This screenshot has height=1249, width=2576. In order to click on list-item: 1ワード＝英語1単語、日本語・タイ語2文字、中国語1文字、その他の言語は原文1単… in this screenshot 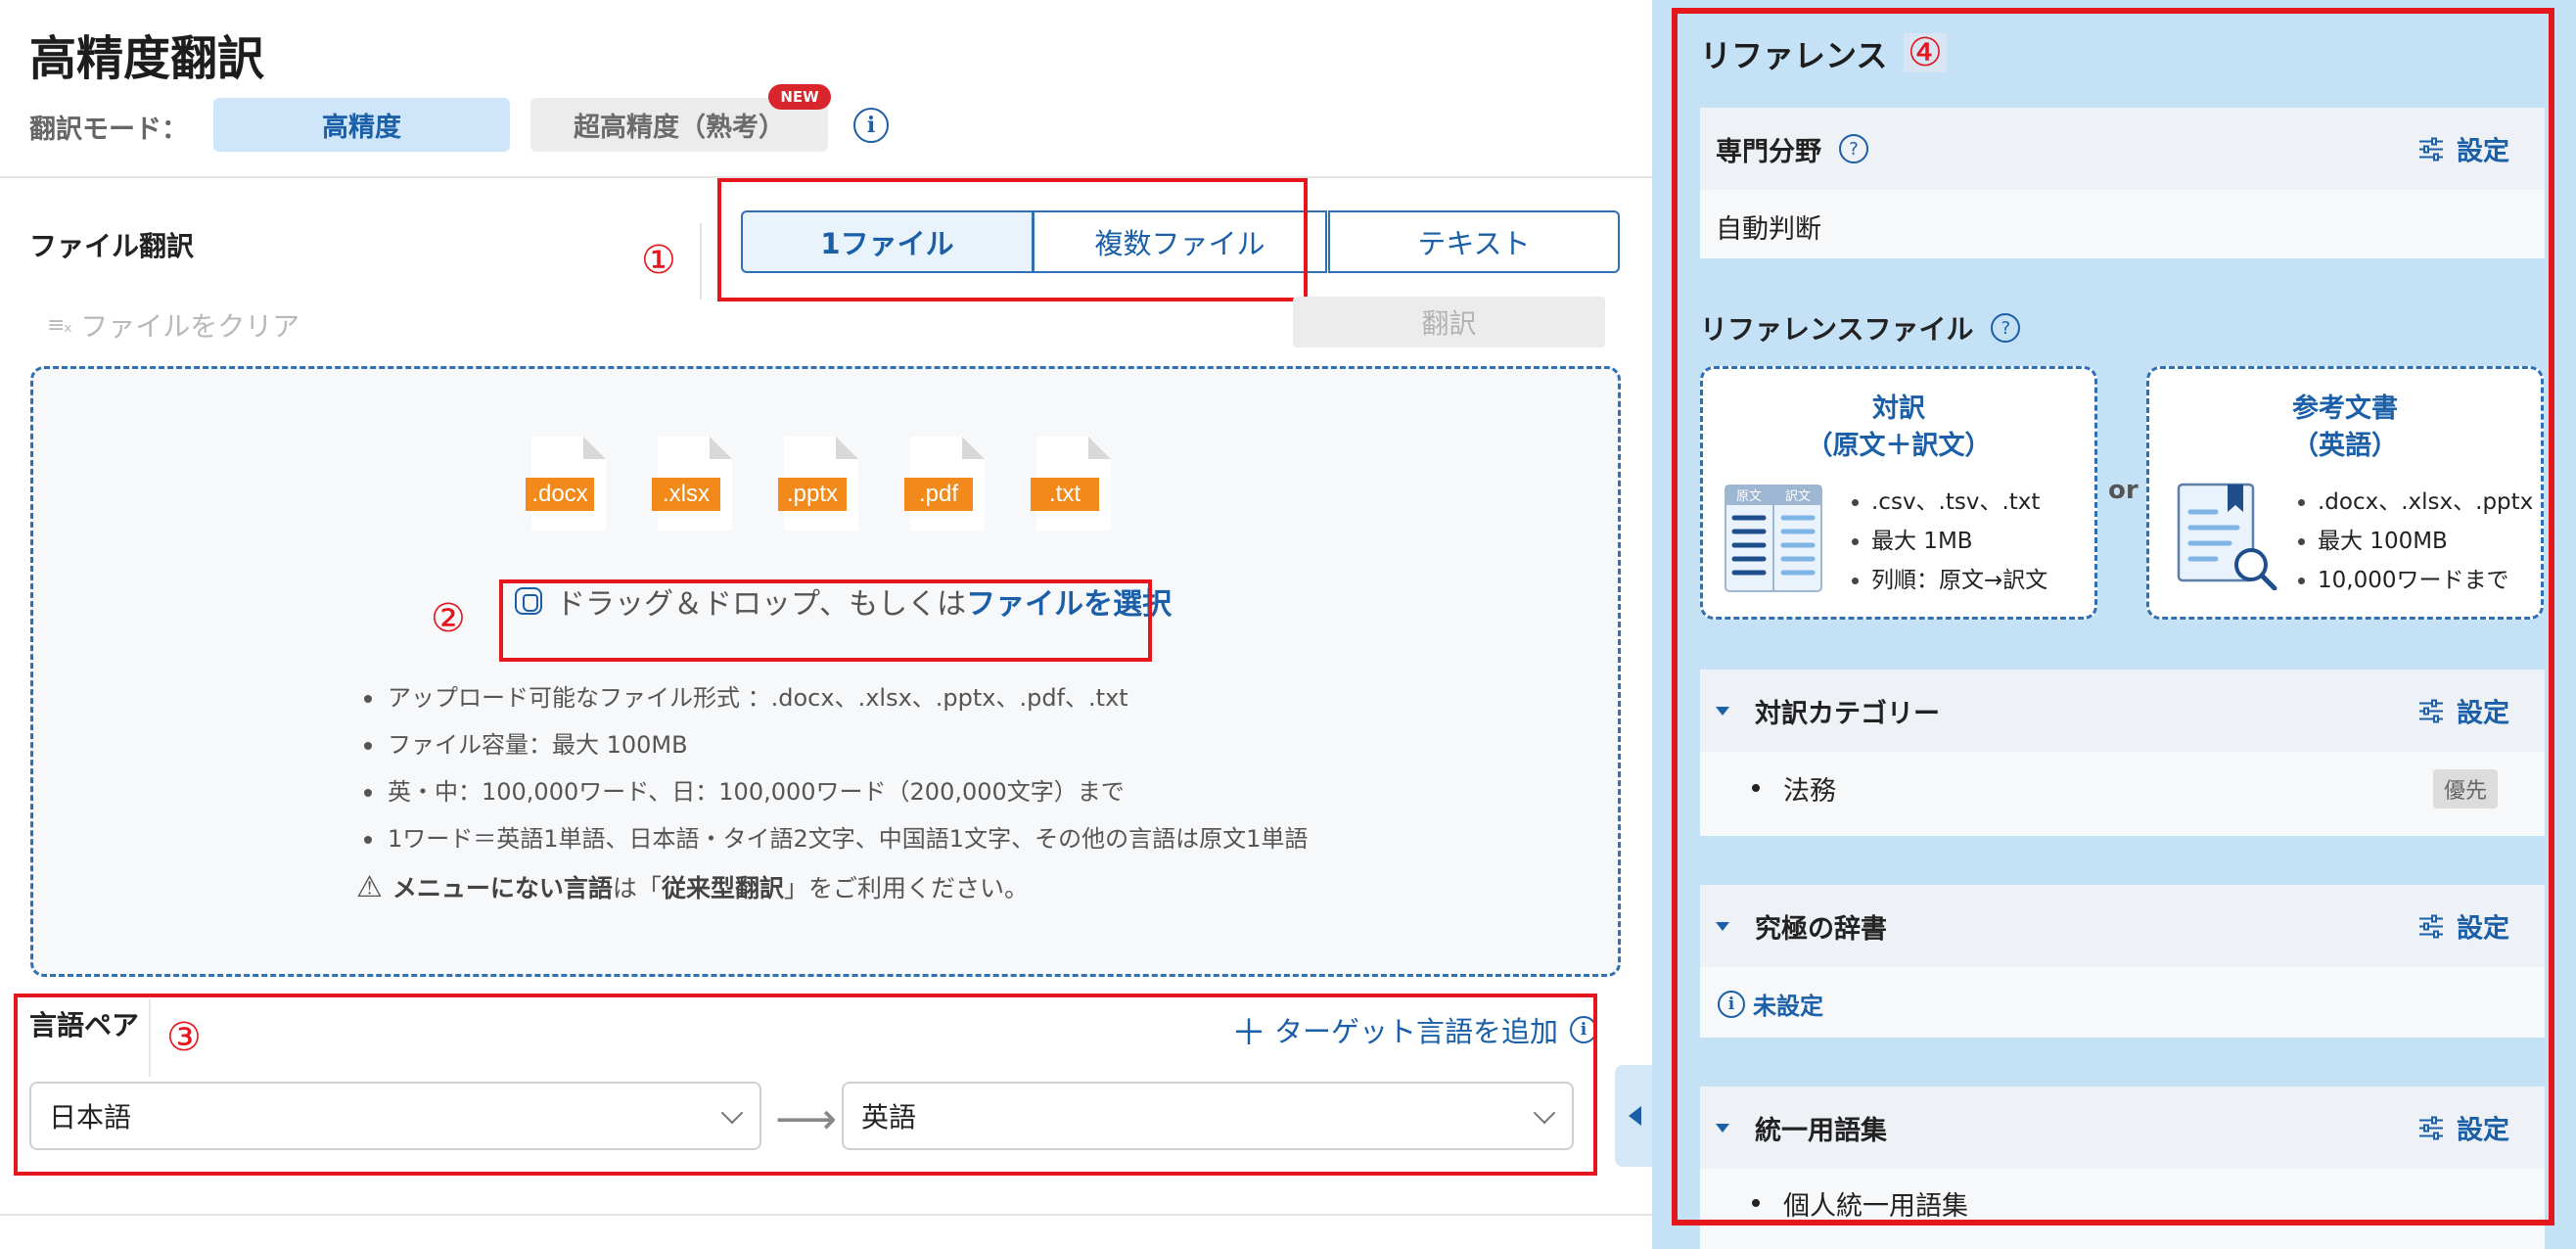, I will do `click(836, 845)`.